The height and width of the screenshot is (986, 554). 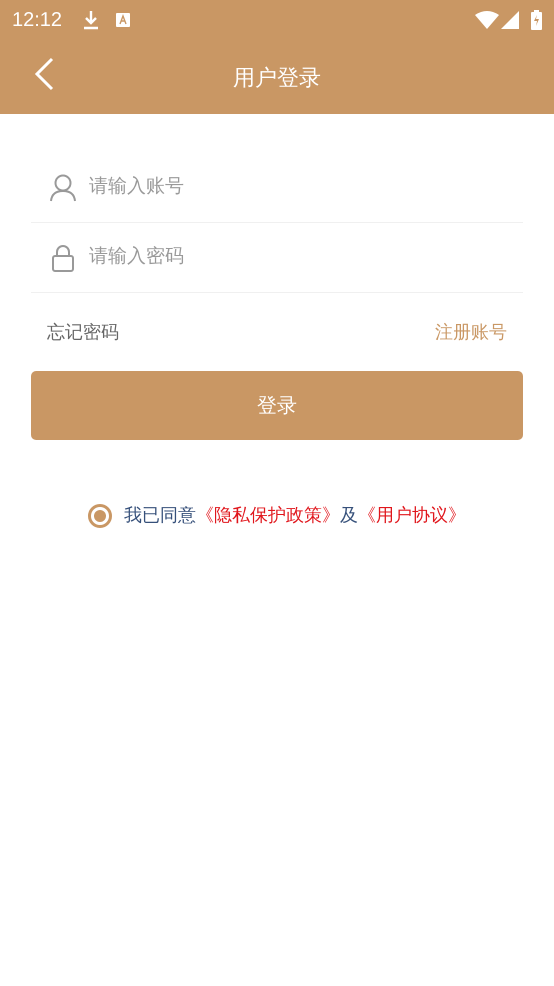 I want to click on battery-icon, so click(x=536, y=20).